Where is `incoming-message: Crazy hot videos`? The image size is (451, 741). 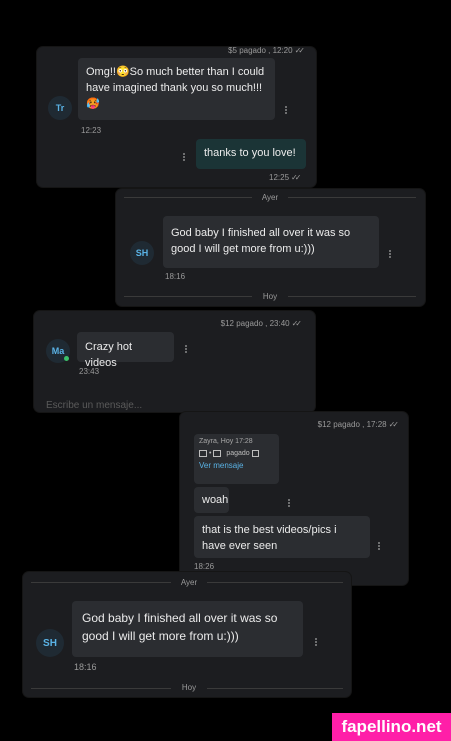
incoming-message: Crazy hot videos is located at coordinates (125, 350).